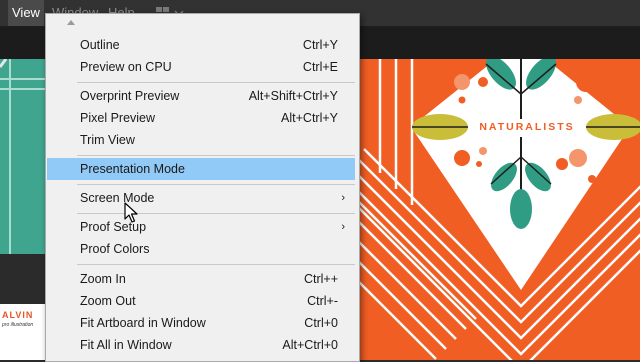 Image resolution: width=640 pixels, height=362 pixels. What do you see at coordinates (71, 22) in the screenshot?
I see `triangle-up-icon` at bounding box center [71, 22].